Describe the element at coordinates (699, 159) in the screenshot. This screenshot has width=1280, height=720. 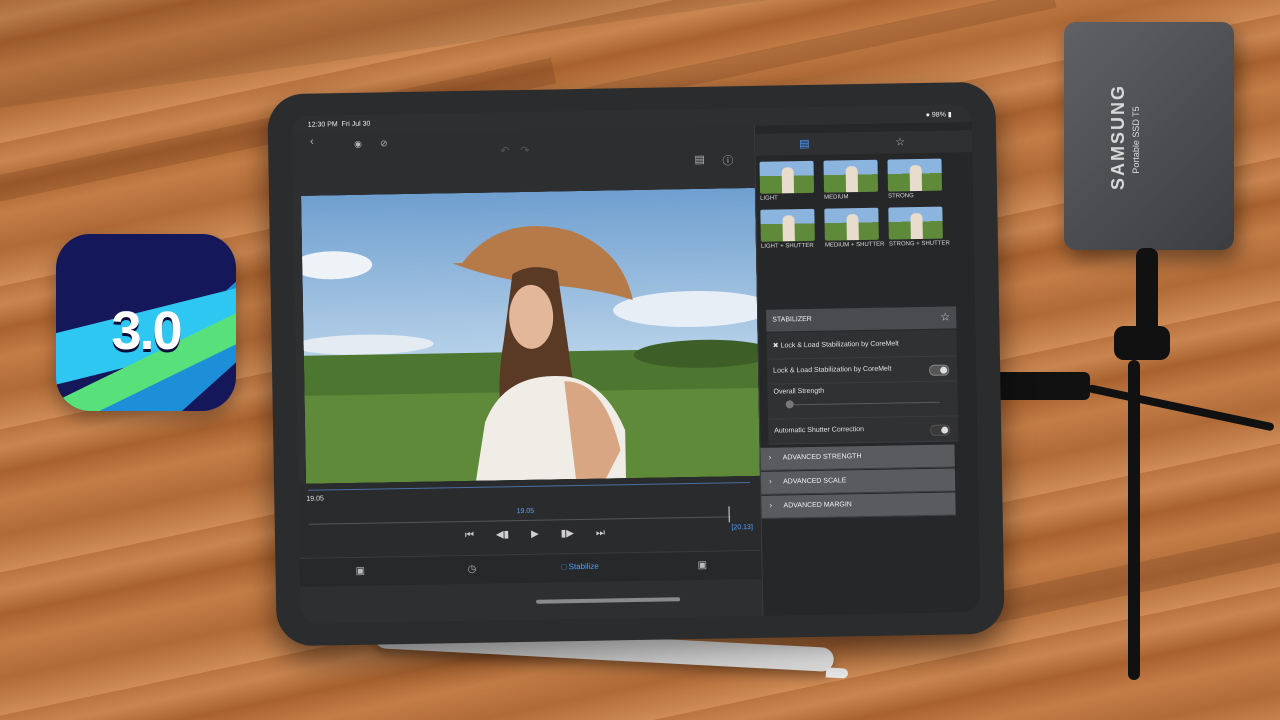
I see `notes-icon: ▤` at that location.